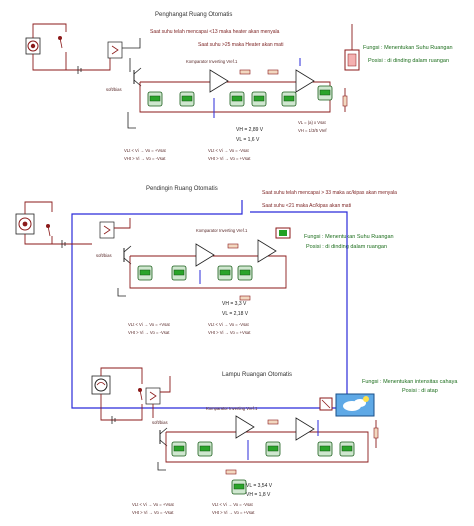 Image resolution: width=474 pixels, height=526 pixels. I want to click on ldr-sky-sensor-icon, so click(355, 405).